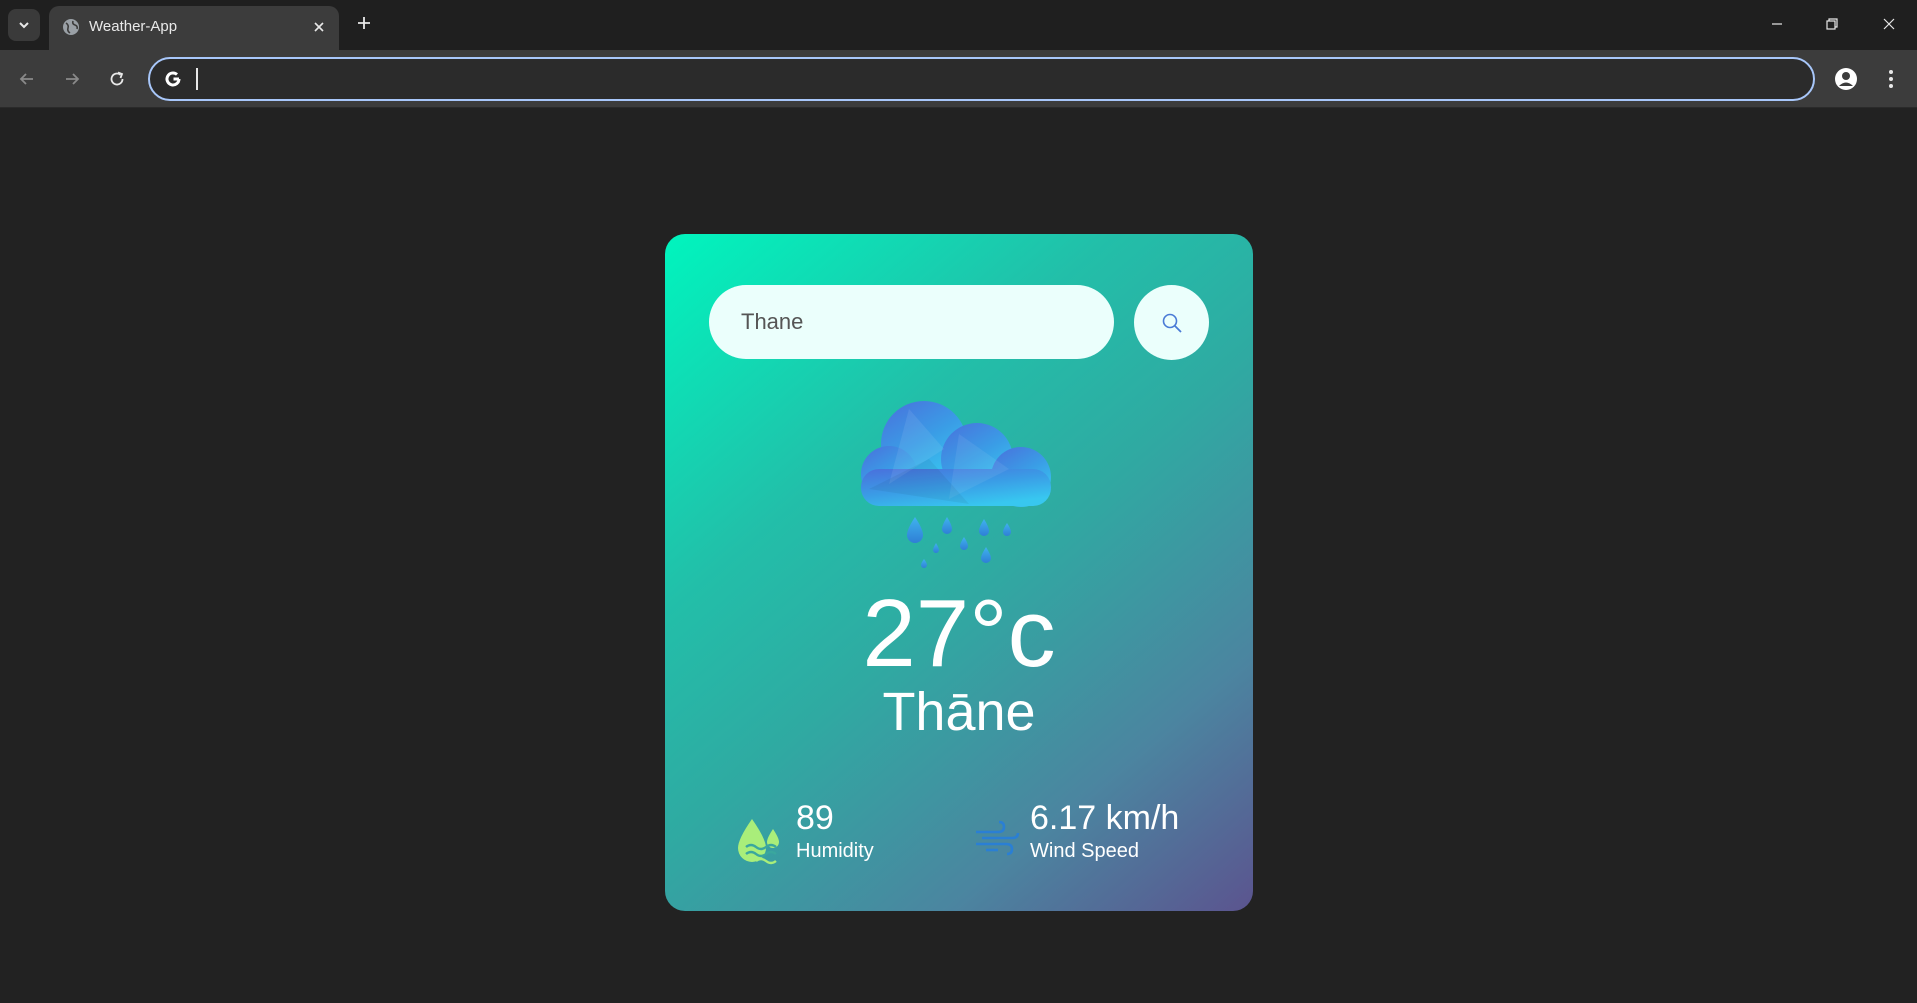 This screenshot has height=1003, width=1917. Describe the element at coordinates (71, 27) in the screenshot. I see `globe-icon` at that location.